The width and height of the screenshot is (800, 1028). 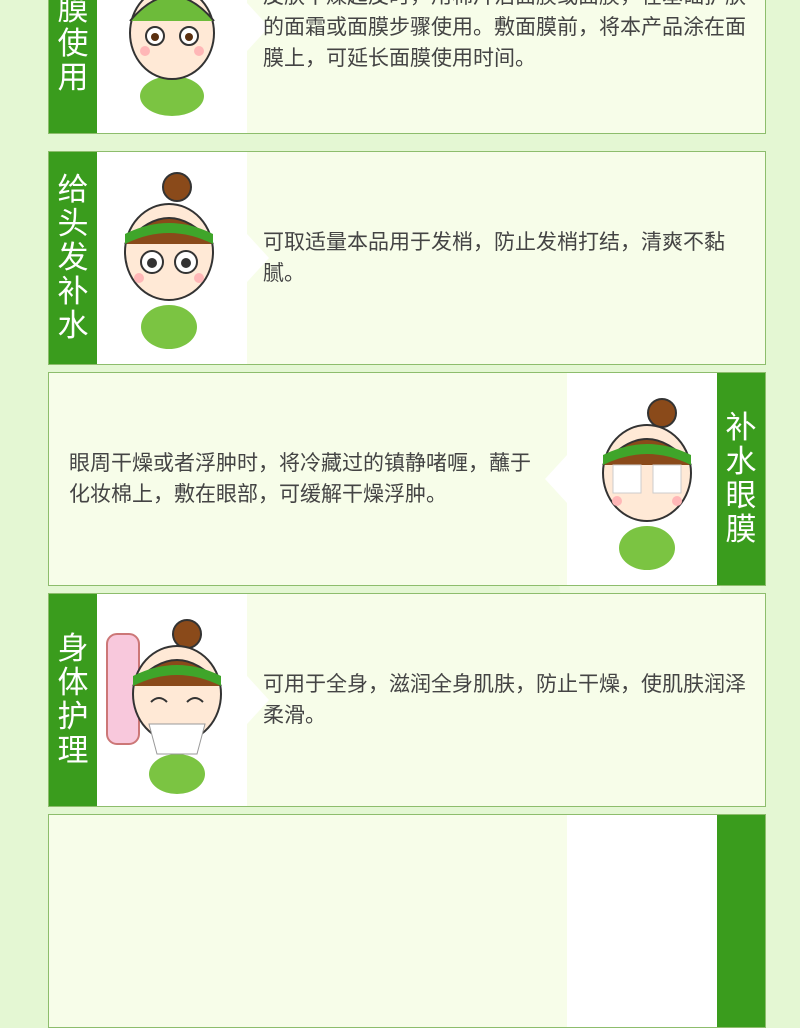 I want to click on tab-char: 眼, so click(x=741, y=496).